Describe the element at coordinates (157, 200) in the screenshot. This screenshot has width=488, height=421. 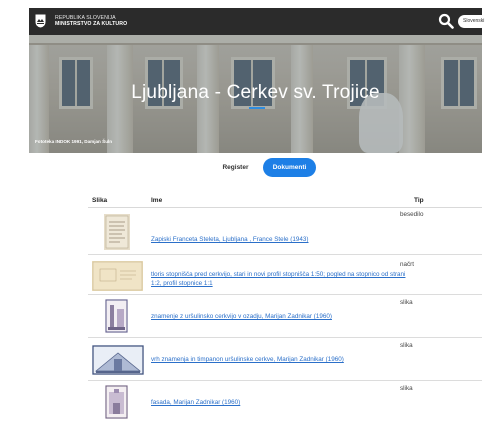
I see `column-header-ime: Ime` at that location.